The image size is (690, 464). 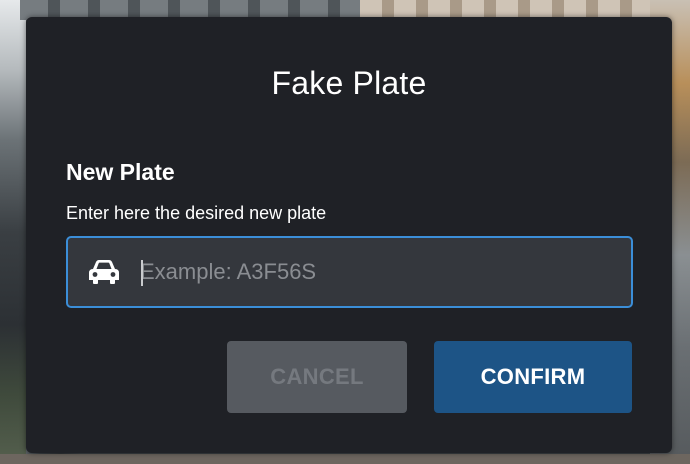 I want to click on background-building-left, so click(x=13, y=232).